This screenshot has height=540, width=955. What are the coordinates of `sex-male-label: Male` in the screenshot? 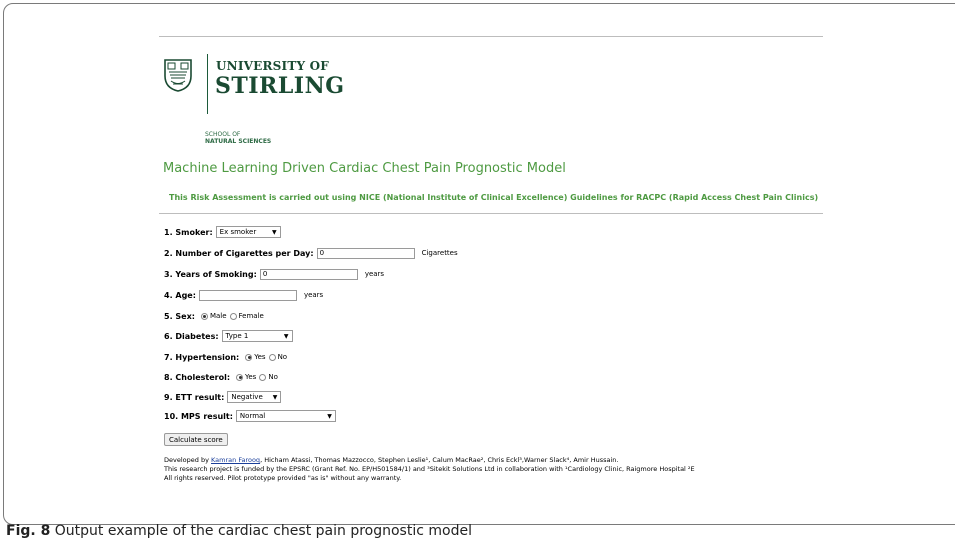 It's located at (218, 316).